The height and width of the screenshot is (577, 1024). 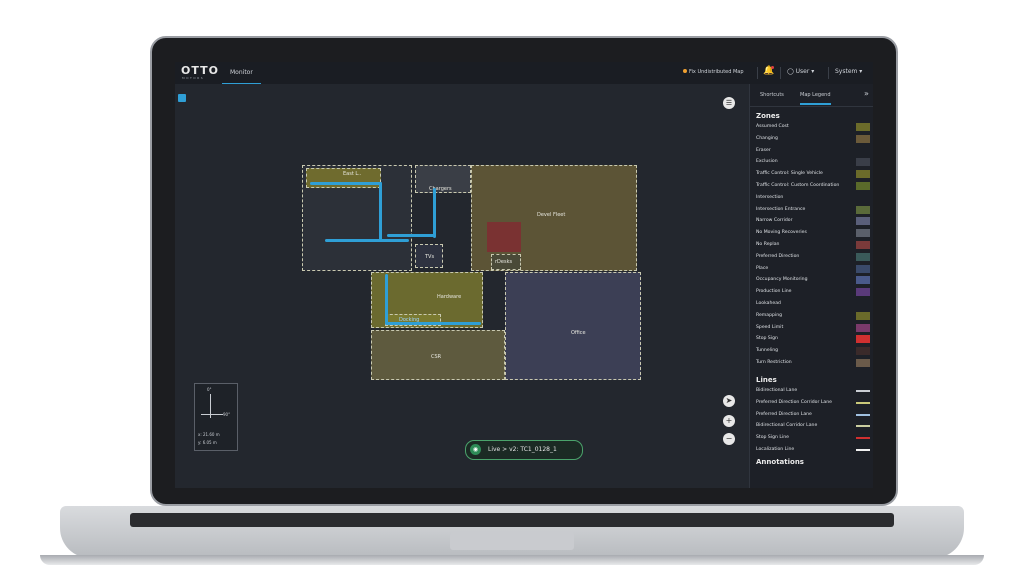 I want to click on compass-axis-x, so click(x=212, y=414).